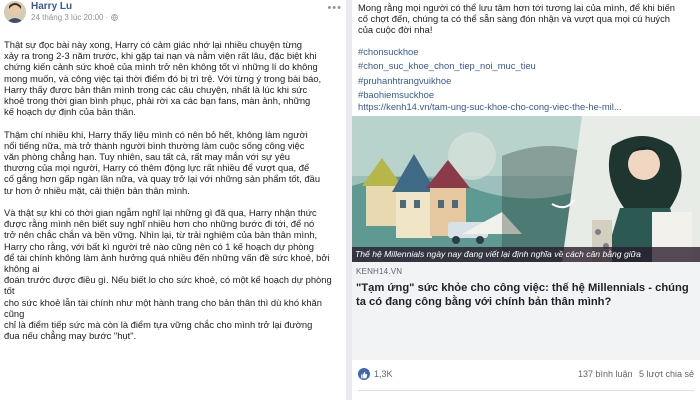  I want to click on globe-icon, so click(115, 17).